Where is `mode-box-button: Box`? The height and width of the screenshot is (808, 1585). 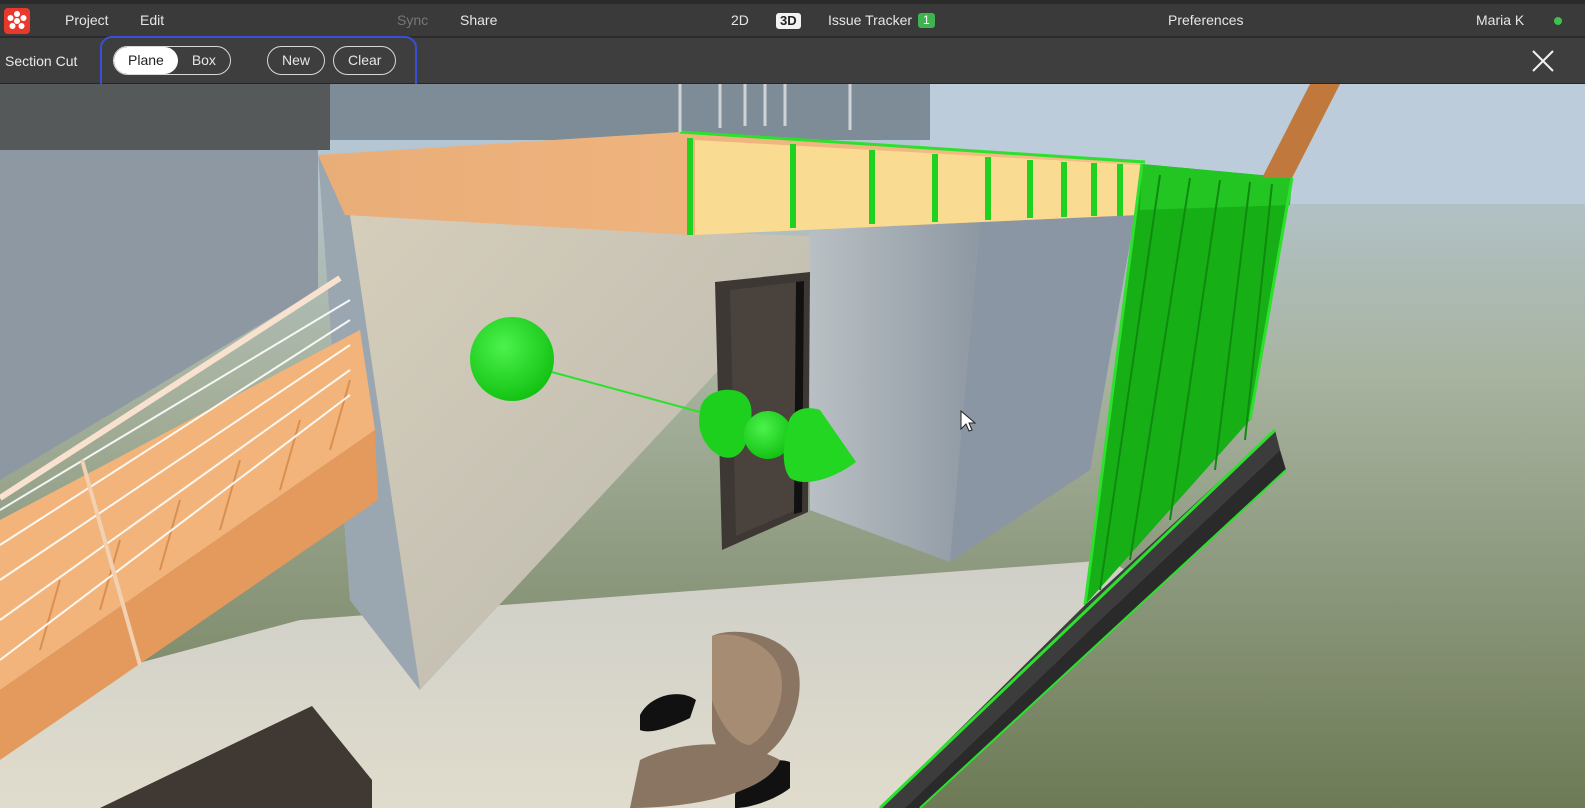 mode-box-button: Box is located at coordinates (204, 60).